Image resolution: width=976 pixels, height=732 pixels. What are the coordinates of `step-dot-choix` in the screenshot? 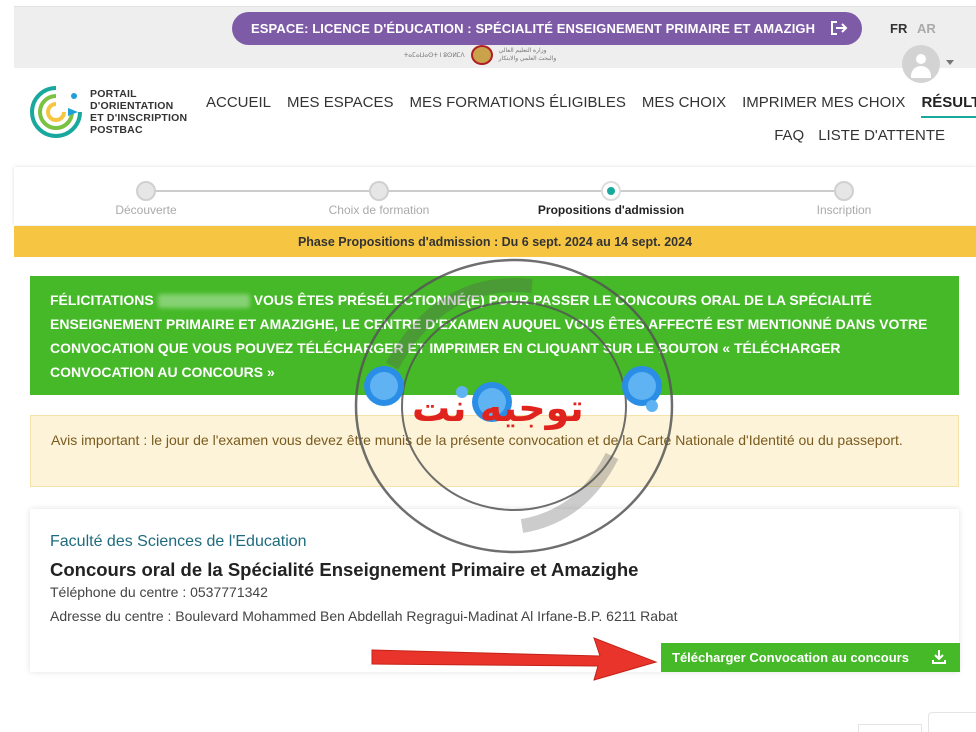 It's located at (379, 191).